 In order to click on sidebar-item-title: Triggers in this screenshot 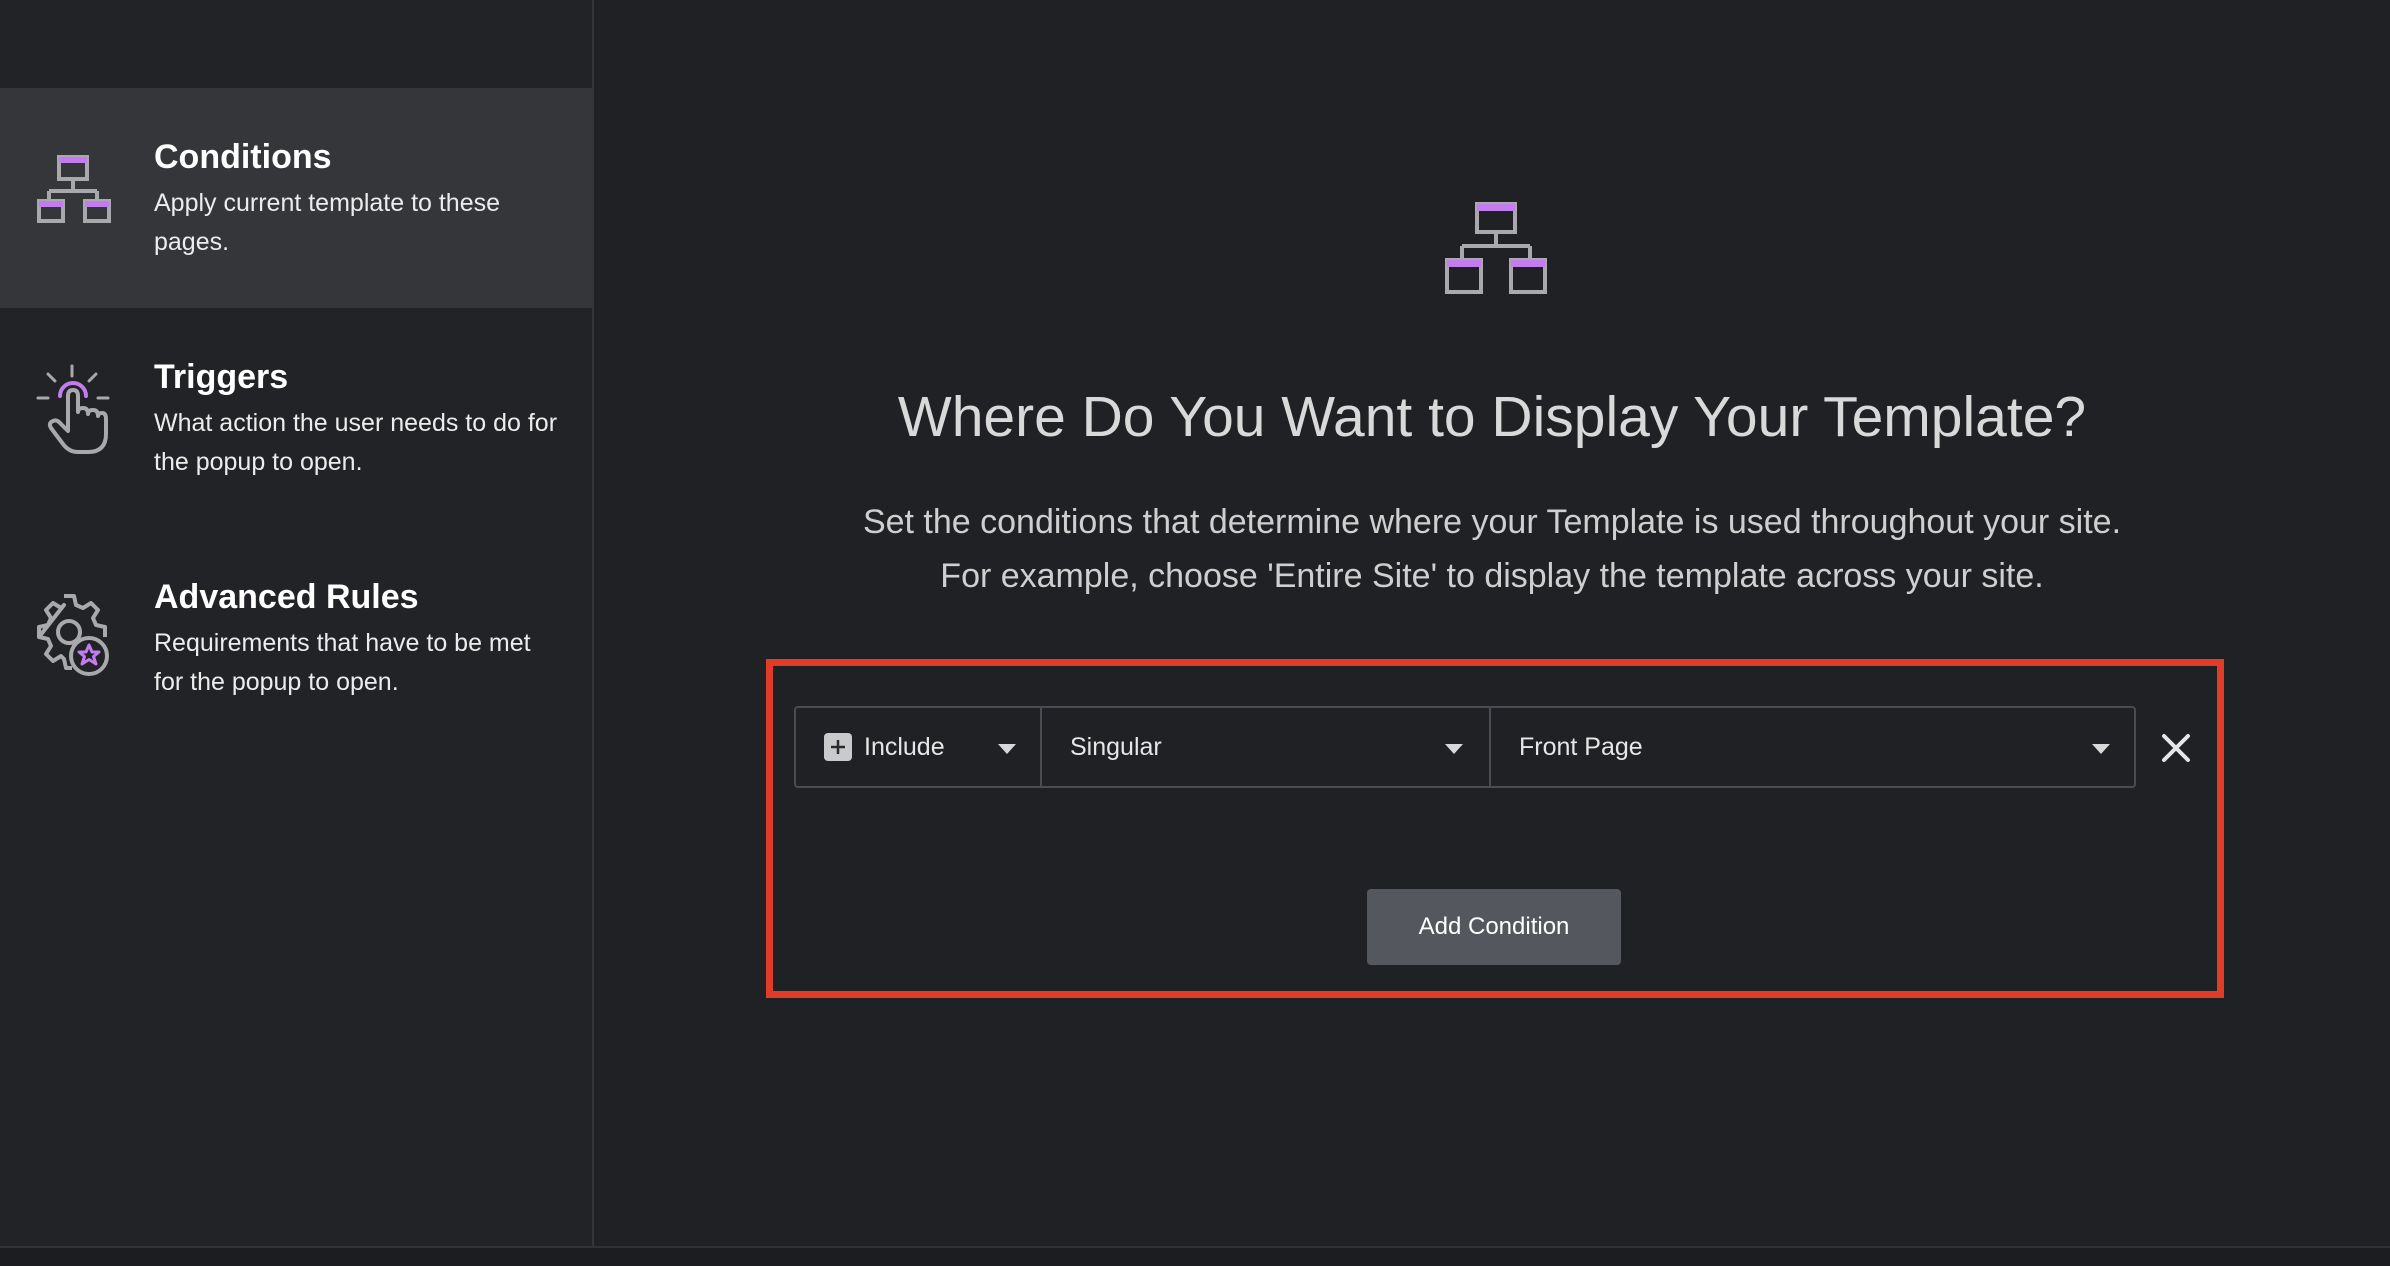, I will do `click(221, 377)`.